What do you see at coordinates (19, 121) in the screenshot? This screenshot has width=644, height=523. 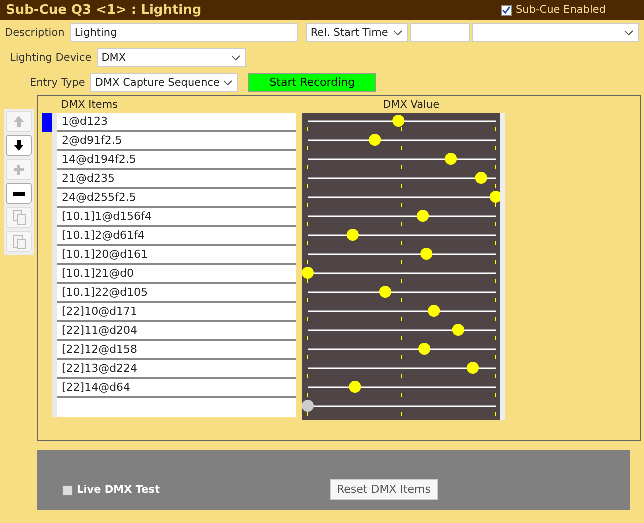 I see `arrow-up-icon` at bounding box center [19, 121].